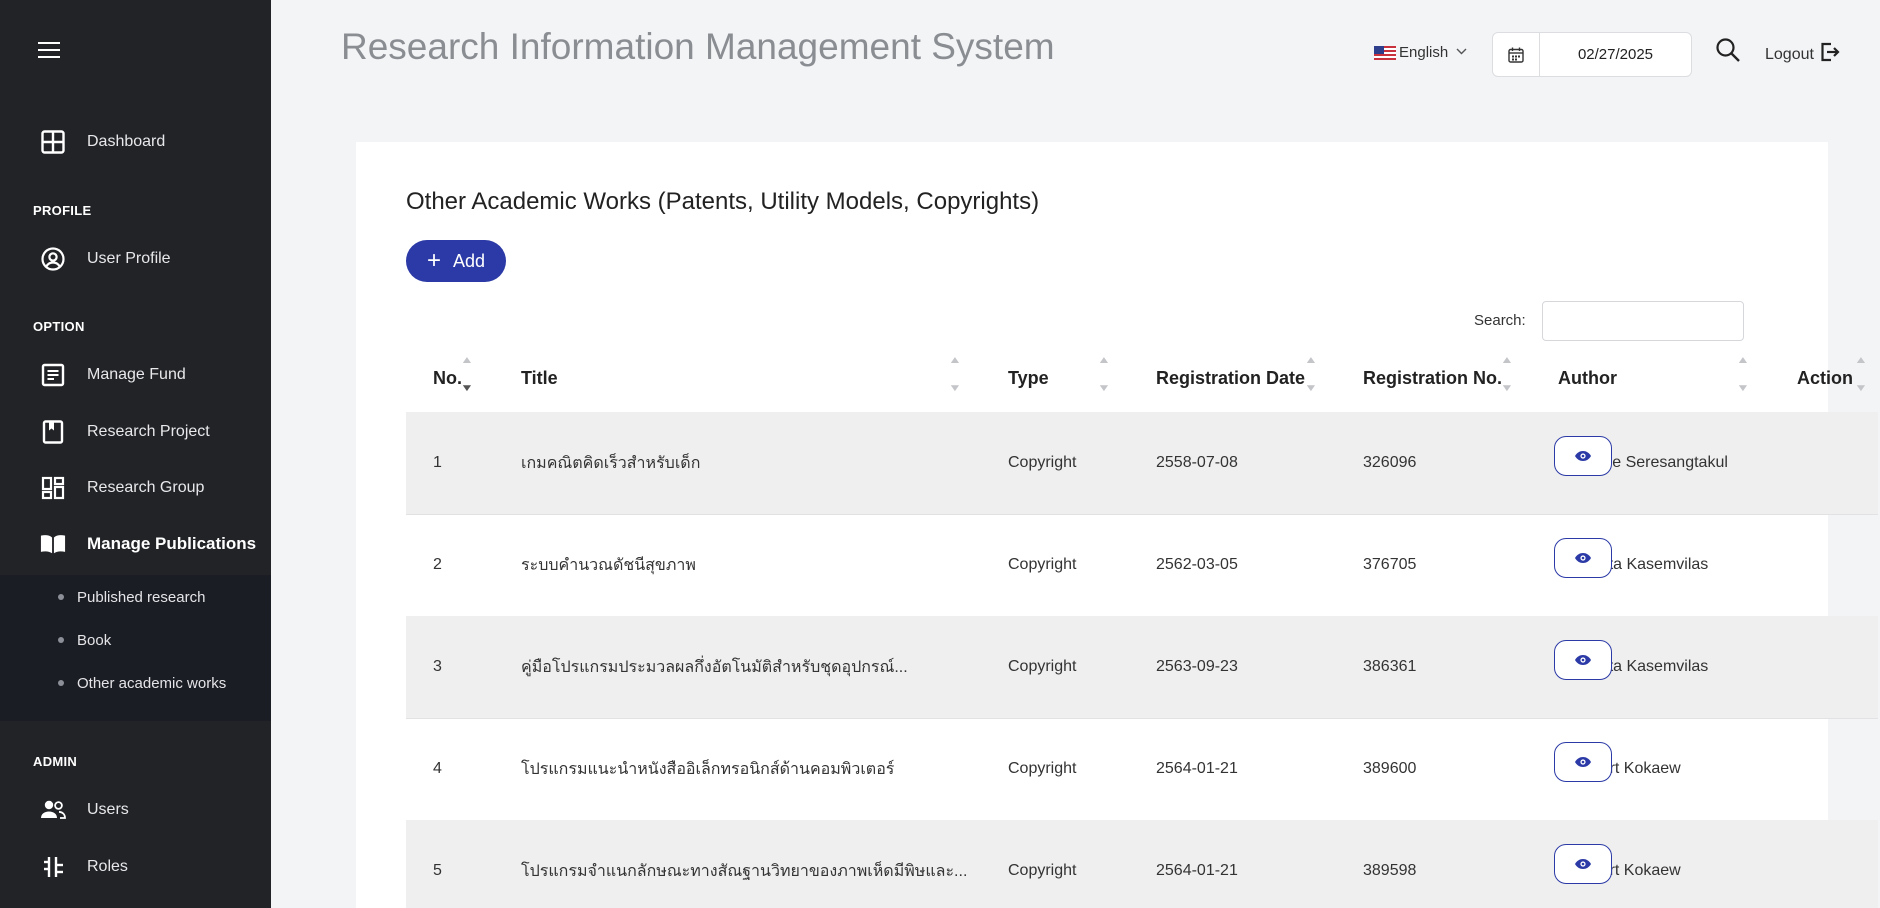 Image resolution: width=1880 pixels, height=908 pixels. I want to click on submenu-item-published-research: Published research, so click(135, 597).